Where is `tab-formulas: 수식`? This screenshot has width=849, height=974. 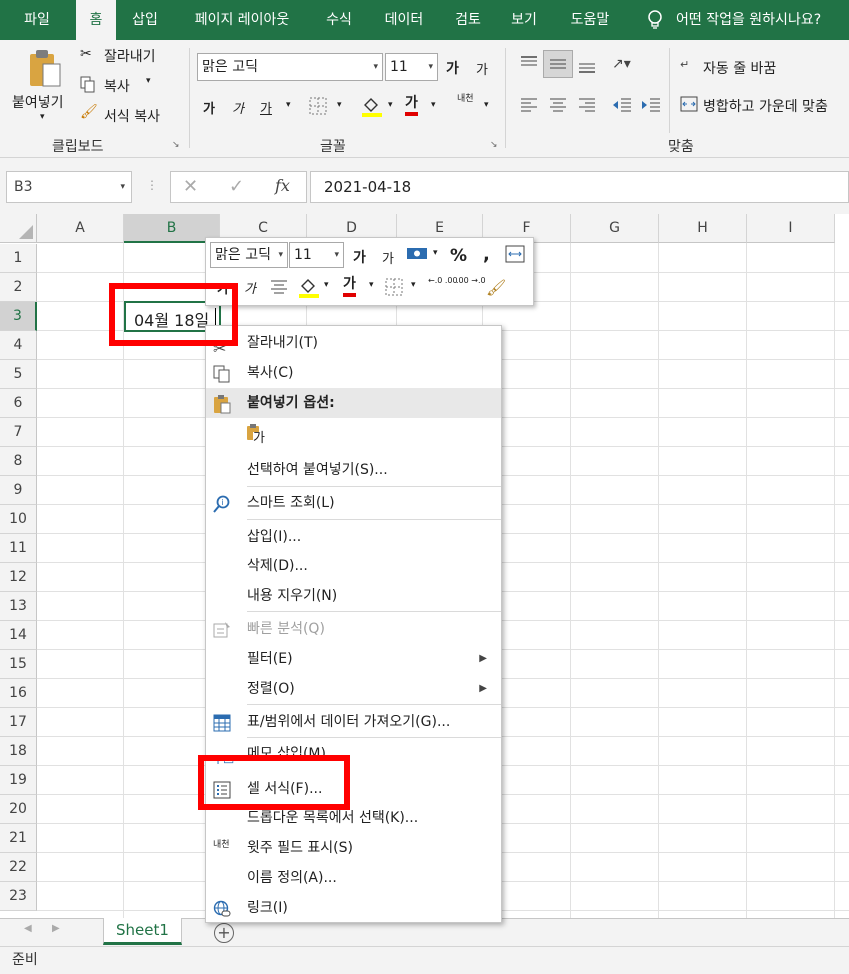
tab-formulas: 수식 is located at coordinates (339, 20).